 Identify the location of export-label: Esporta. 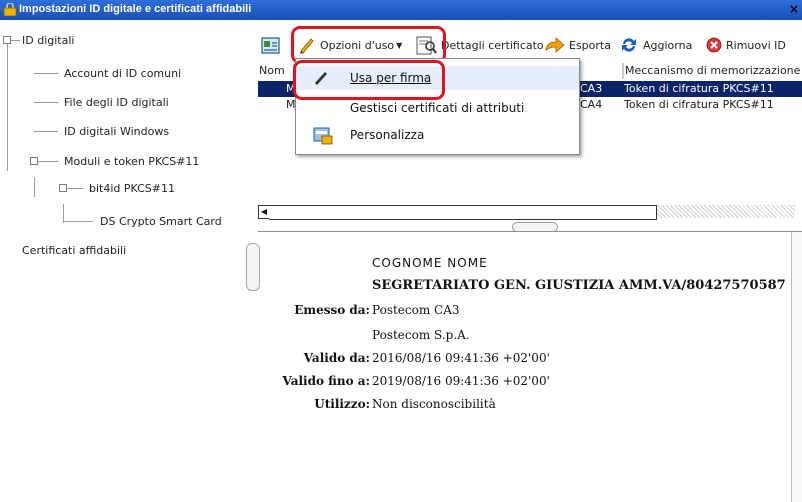
(590, 45).